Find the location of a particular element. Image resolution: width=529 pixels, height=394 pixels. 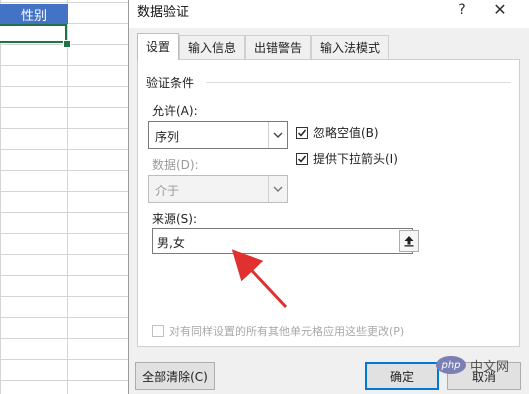

dialog-titlebar: 数据验证 ? ✕ is located at coordinates (329, 14).